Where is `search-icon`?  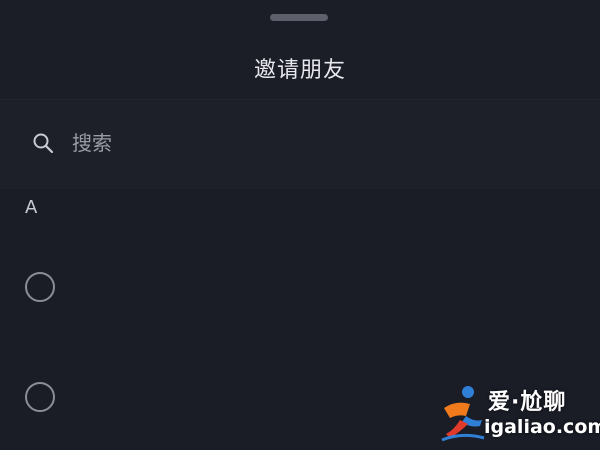
search-icon is located at coordinates (43, 143).